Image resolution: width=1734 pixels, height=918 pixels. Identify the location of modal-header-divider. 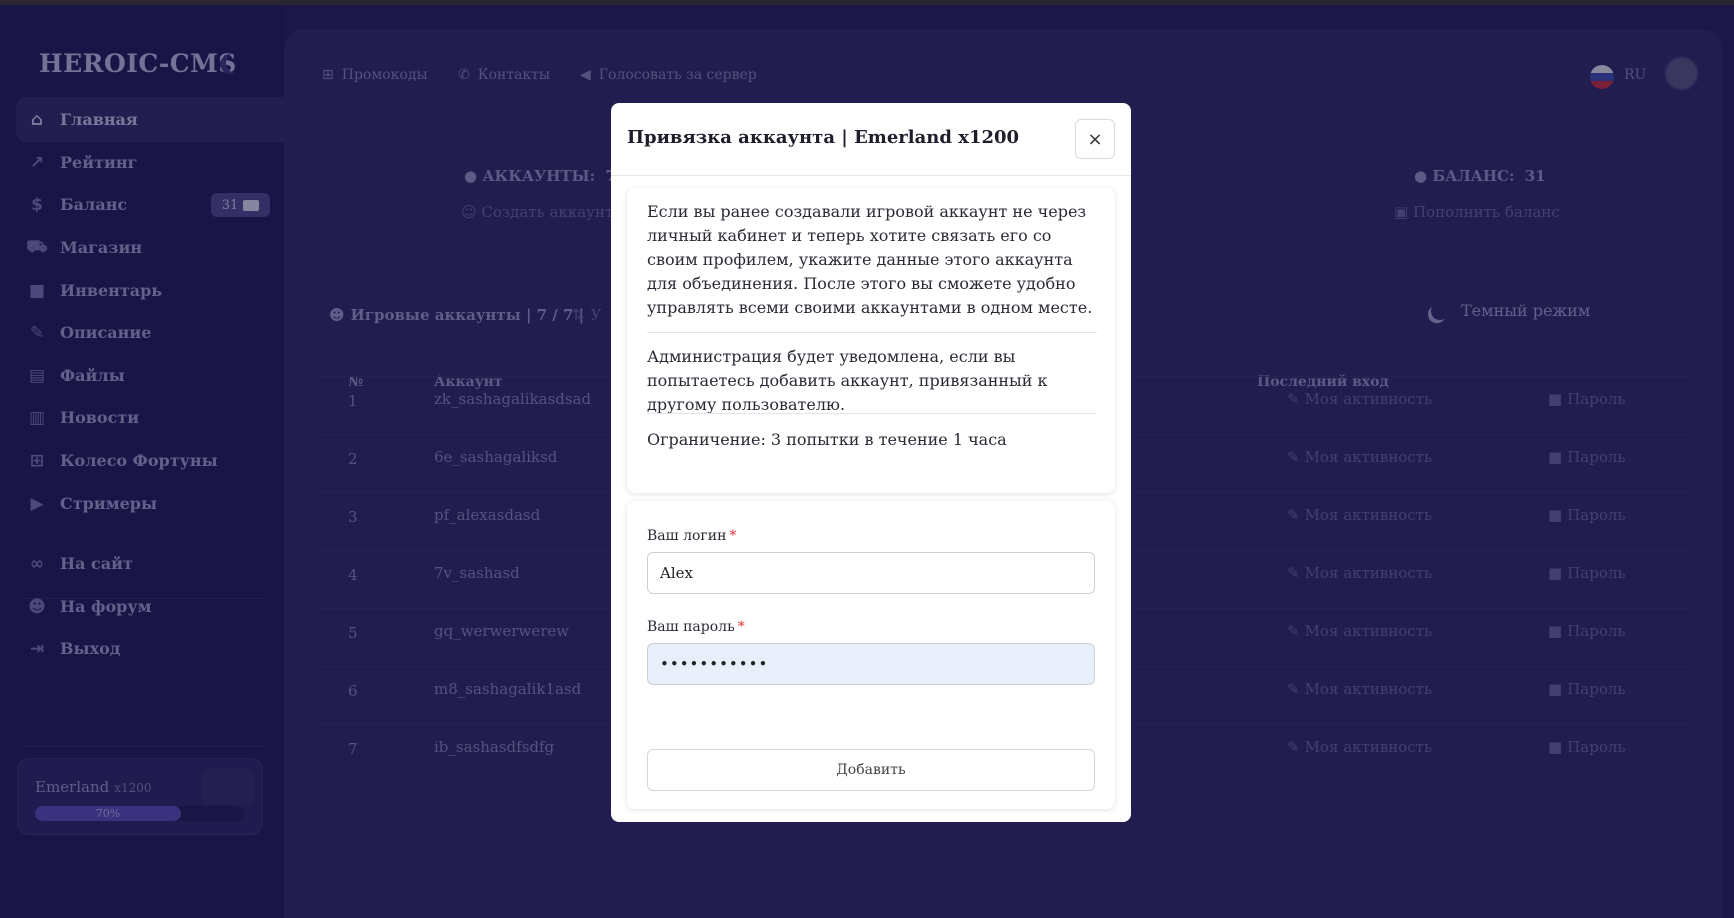
(871, 175).